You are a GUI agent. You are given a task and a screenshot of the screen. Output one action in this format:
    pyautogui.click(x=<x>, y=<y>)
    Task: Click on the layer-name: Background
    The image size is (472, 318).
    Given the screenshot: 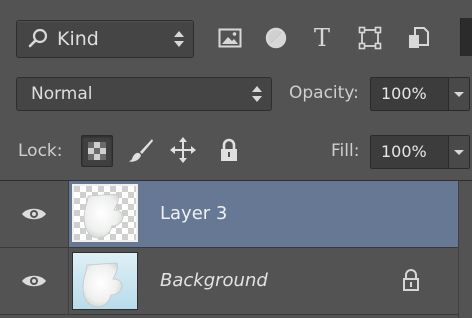 What is the action you would take?
    pyautogui.click(x=214, y=280)
    